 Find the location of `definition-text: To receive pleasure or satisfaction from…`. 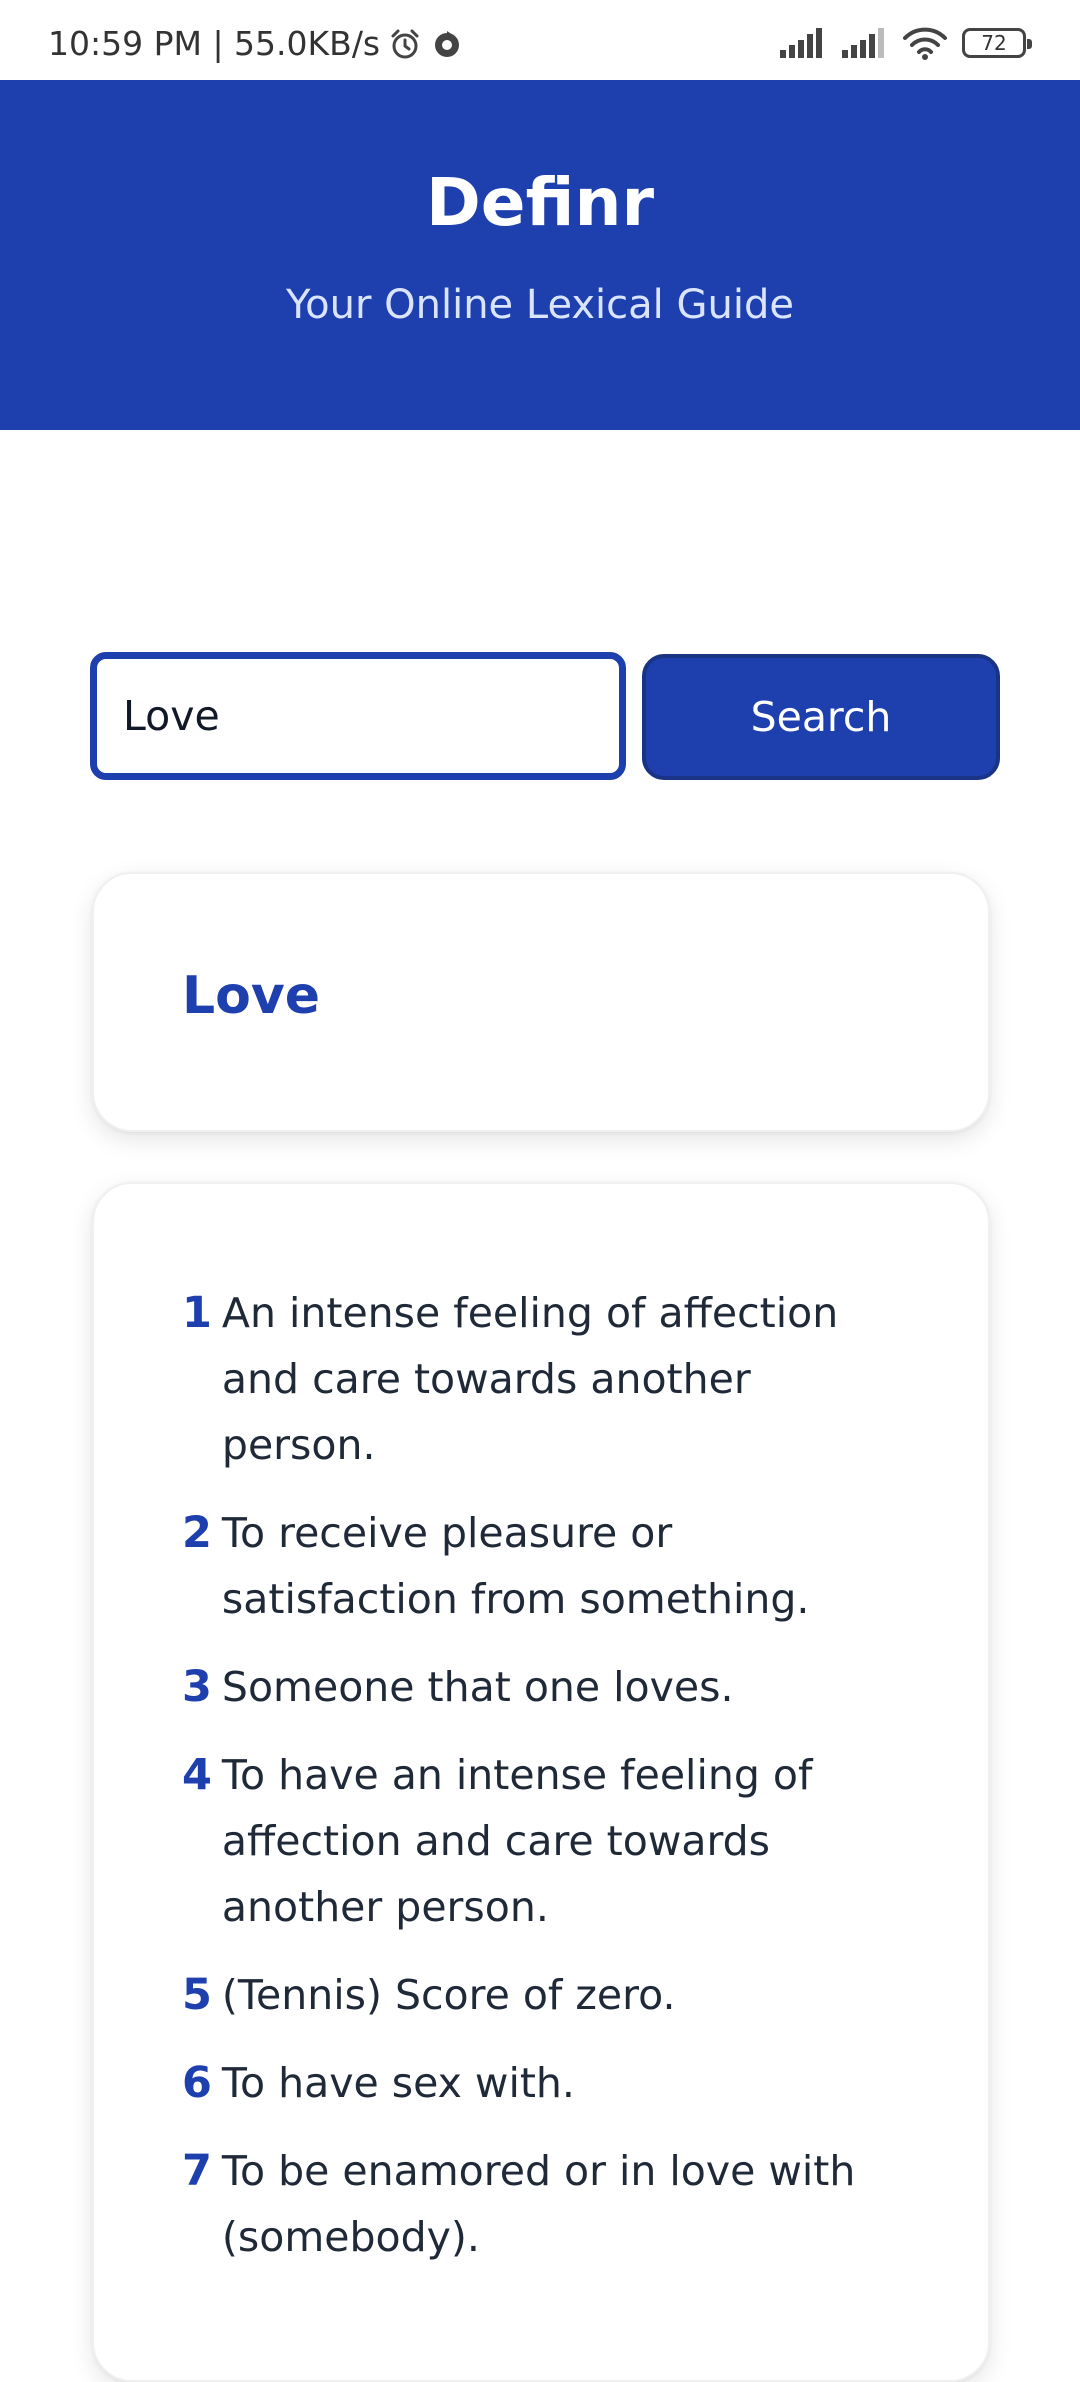

definition-text: To receive pleasure or satisfaction from… is located at coordinates (515, 1566).